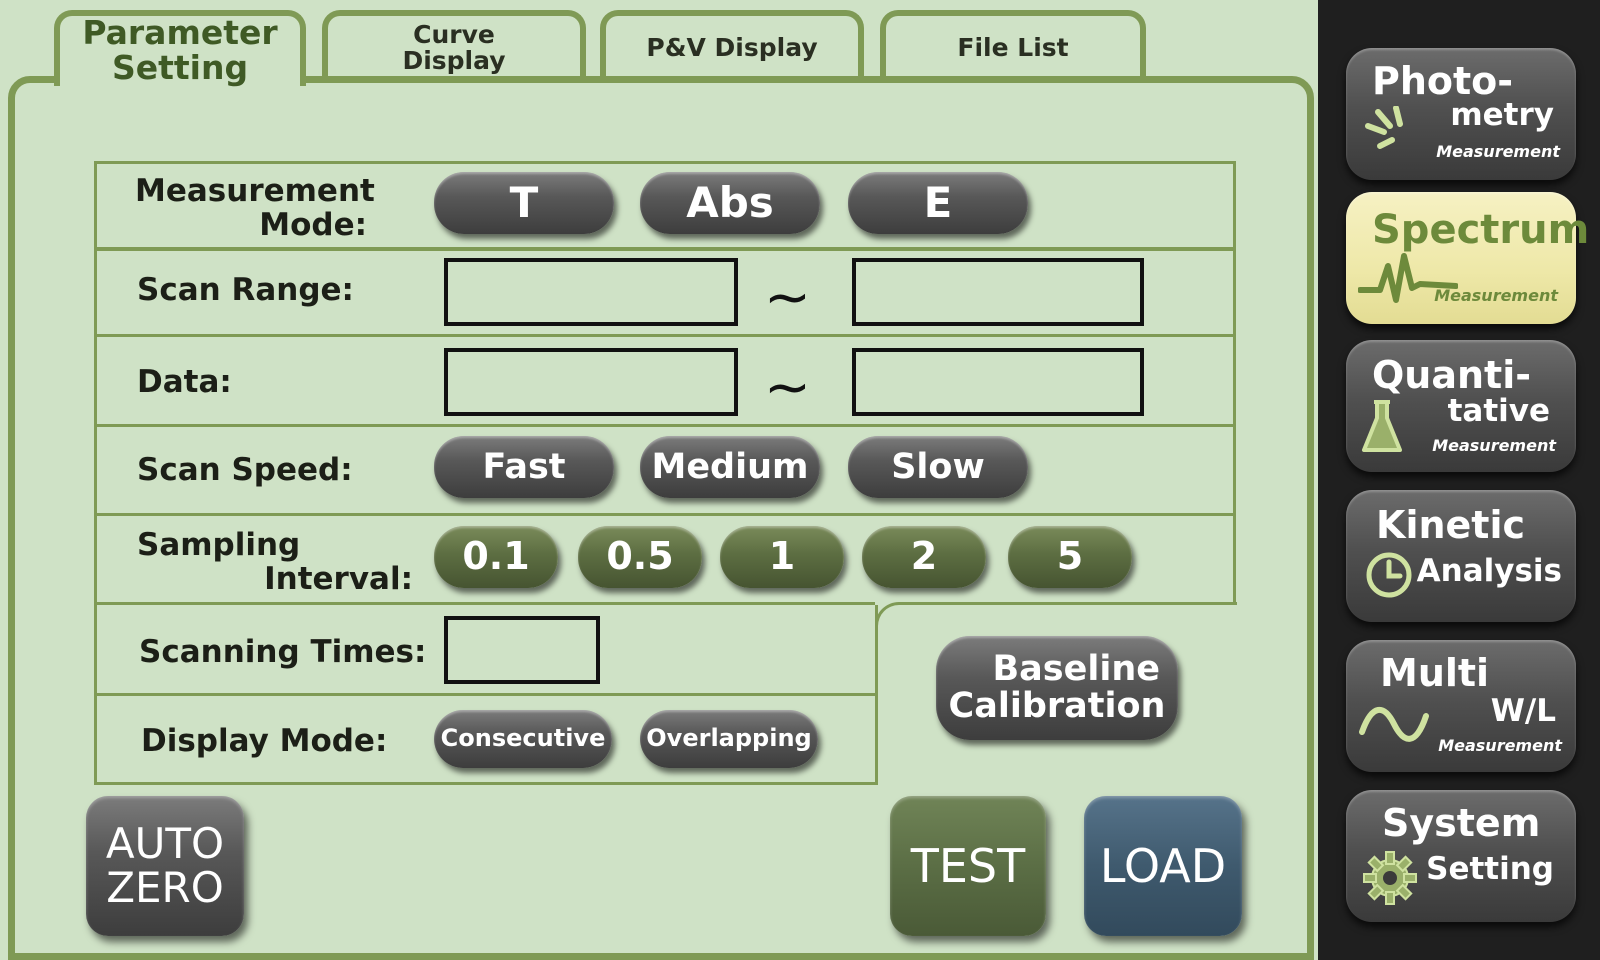 The height and width of the screenshot is (960, 1600). I want to click on scan-range-to-input, so click(998, 292).